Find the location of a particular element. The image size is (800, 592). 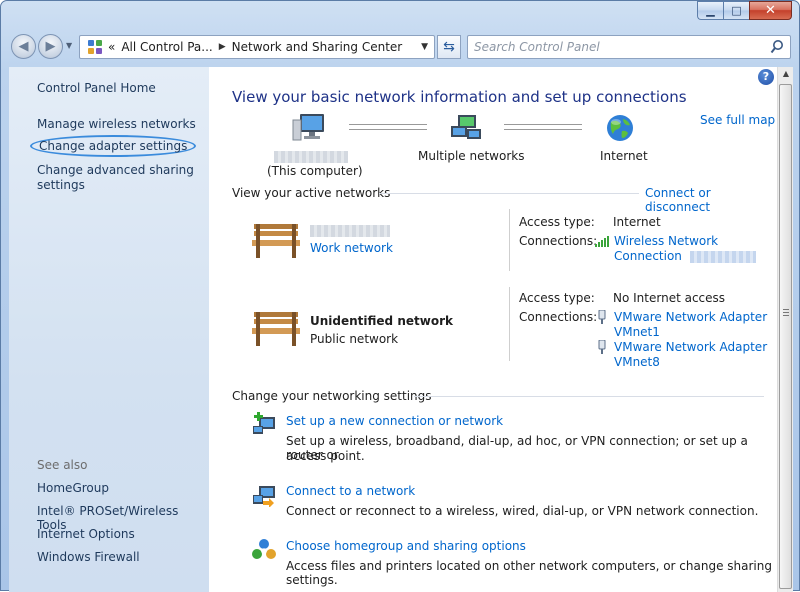

sidebar-item-change-adapter-settings: Change adapter settings is located at coordinates (113, 146).